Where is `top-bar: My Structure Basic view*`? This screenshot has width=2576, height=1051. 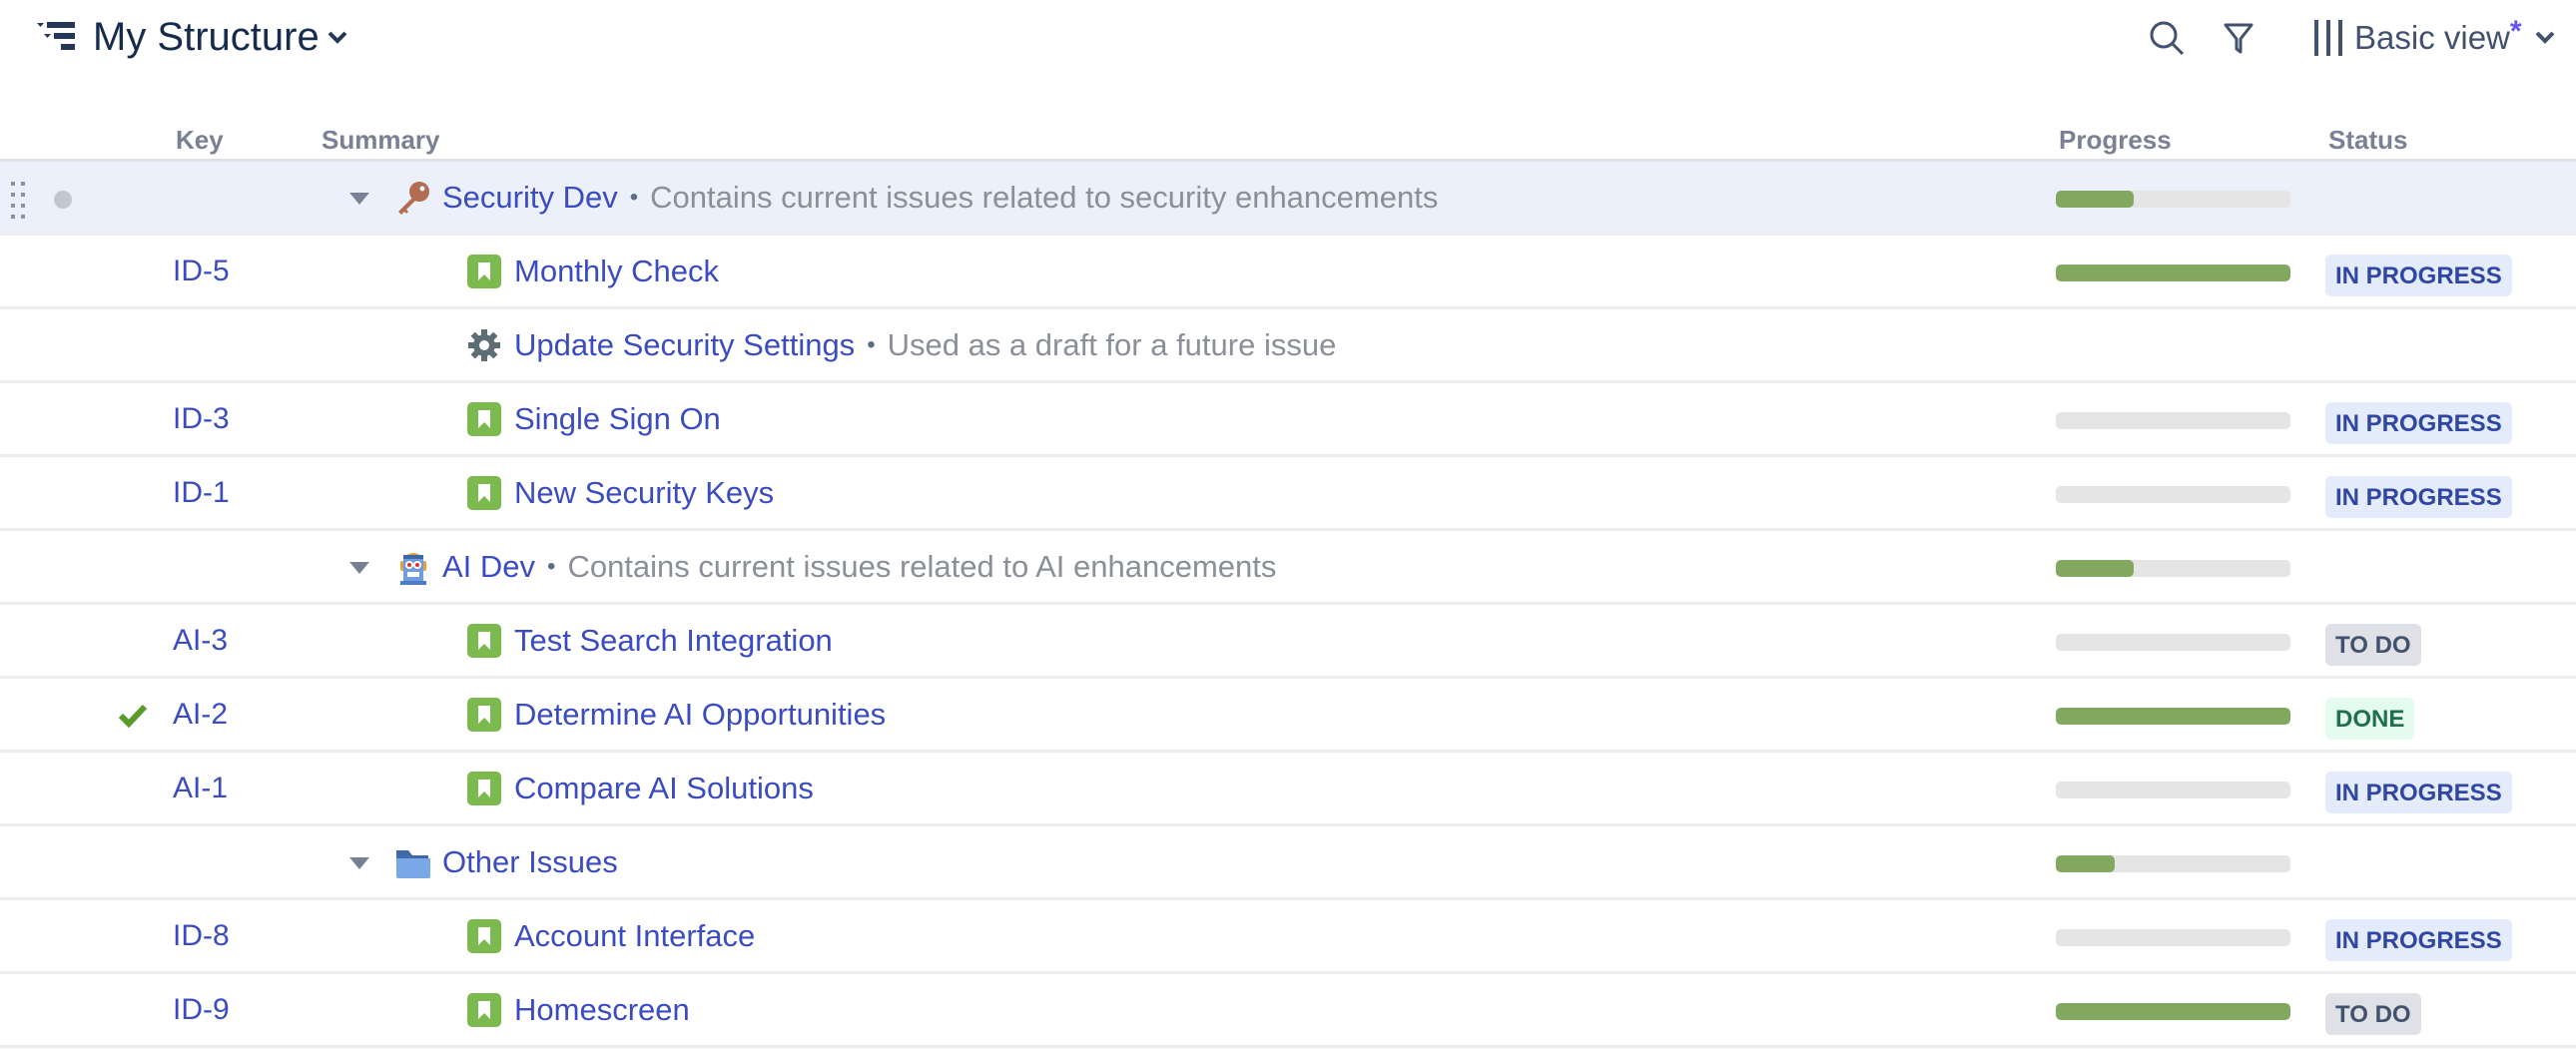
top-bar: My Structure Basic view* is located at coordinates (1288, 40).